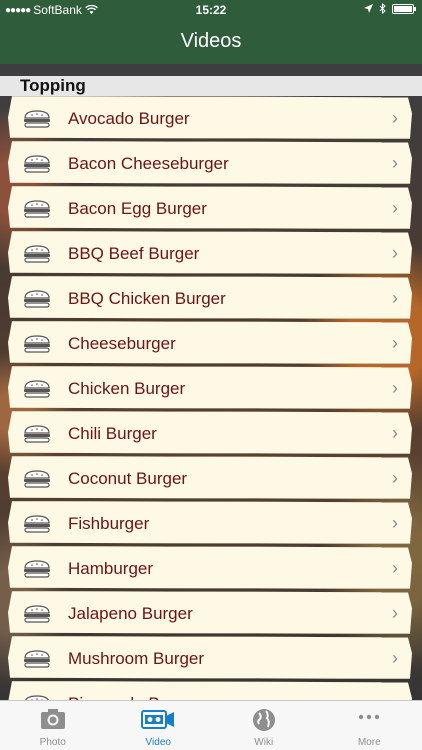 Image resolution: width=422 pixels, height=750 pixels. I want to click on list-item: Hamburger ›, so click(210, 567).